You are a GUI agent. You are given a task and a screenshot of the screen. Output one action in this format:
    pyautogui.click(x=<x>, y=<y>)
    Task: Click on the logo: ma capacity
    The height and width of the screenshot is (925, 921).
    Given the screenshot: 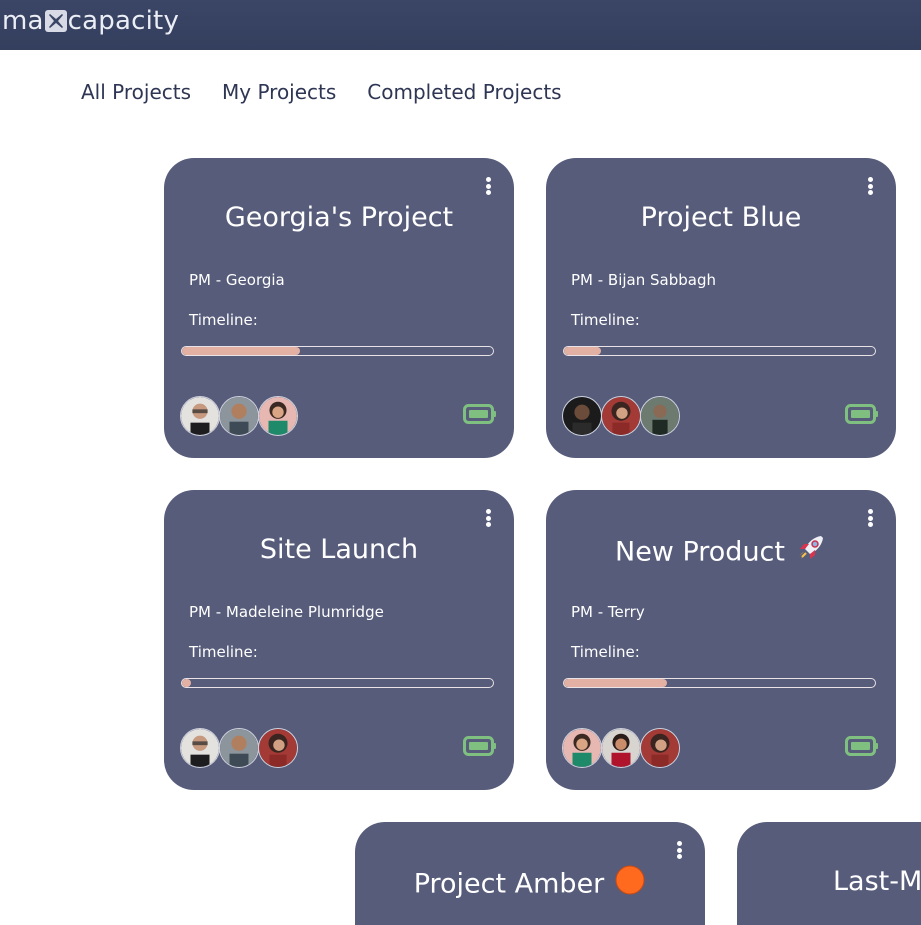 What is the action you would take?
    pyautogui.click(x=90, y=21)
    